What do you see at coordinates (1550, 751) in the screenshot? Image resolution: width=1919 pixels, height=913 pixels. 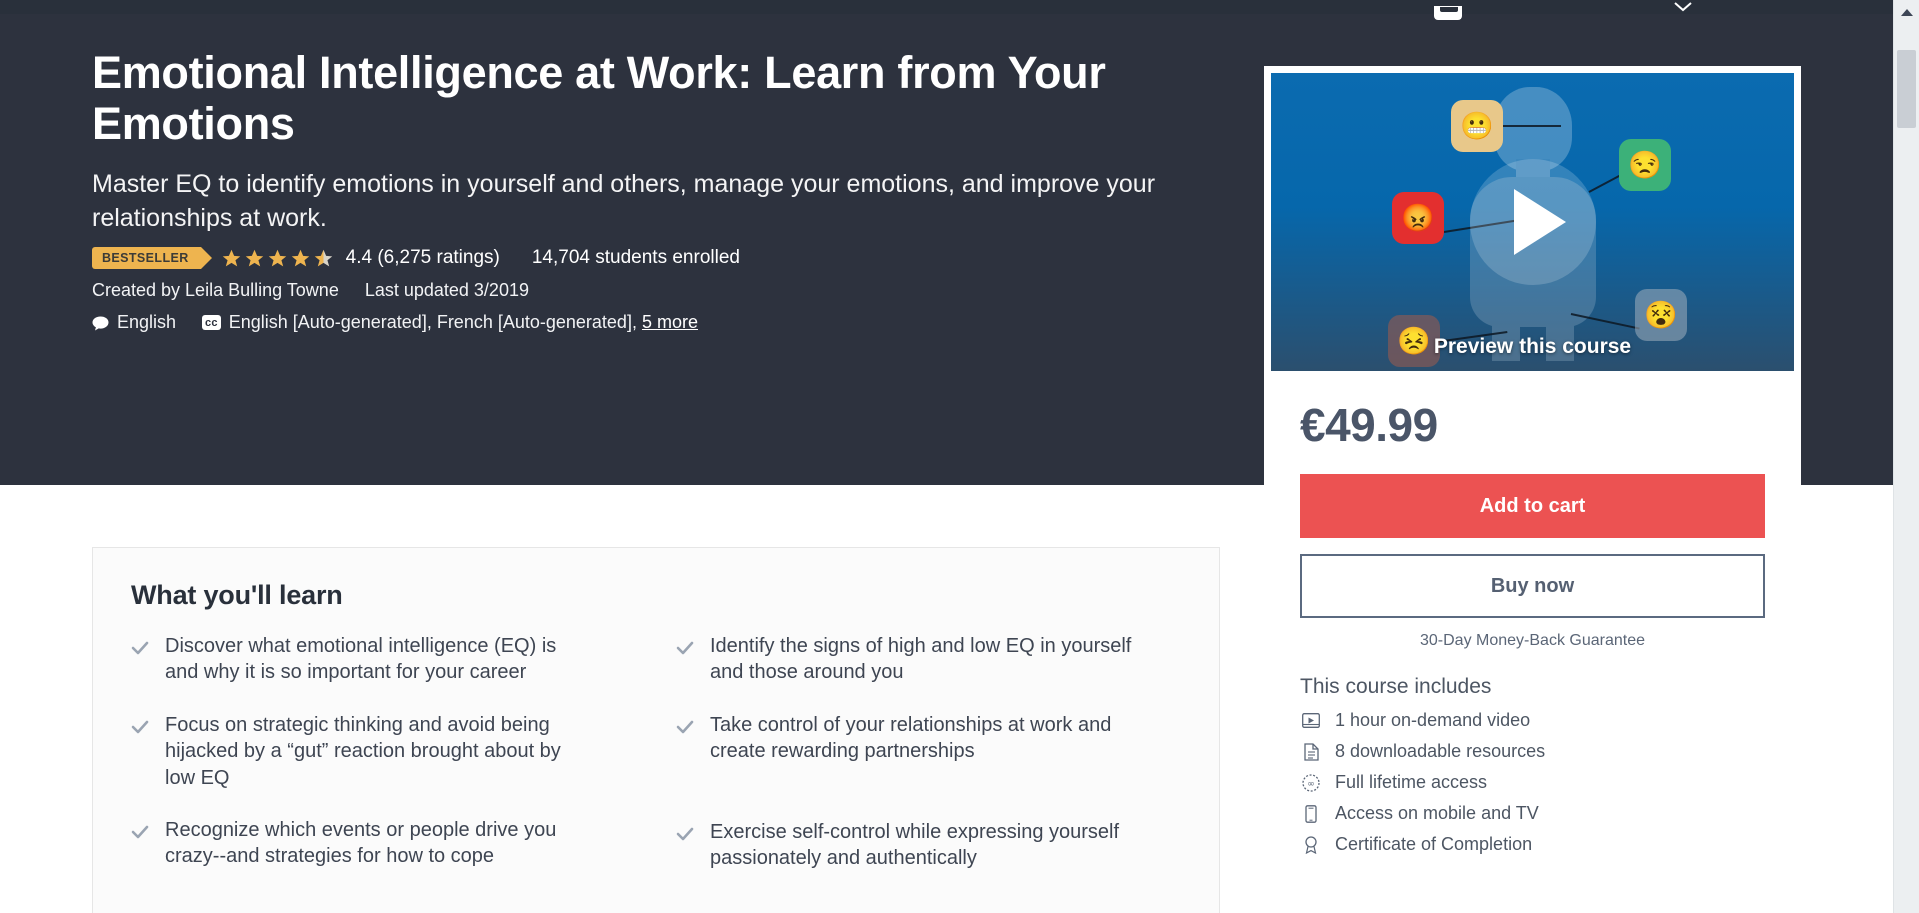 I see `list-item: 8 downloadable resources` at bounding box center [1550, 751].